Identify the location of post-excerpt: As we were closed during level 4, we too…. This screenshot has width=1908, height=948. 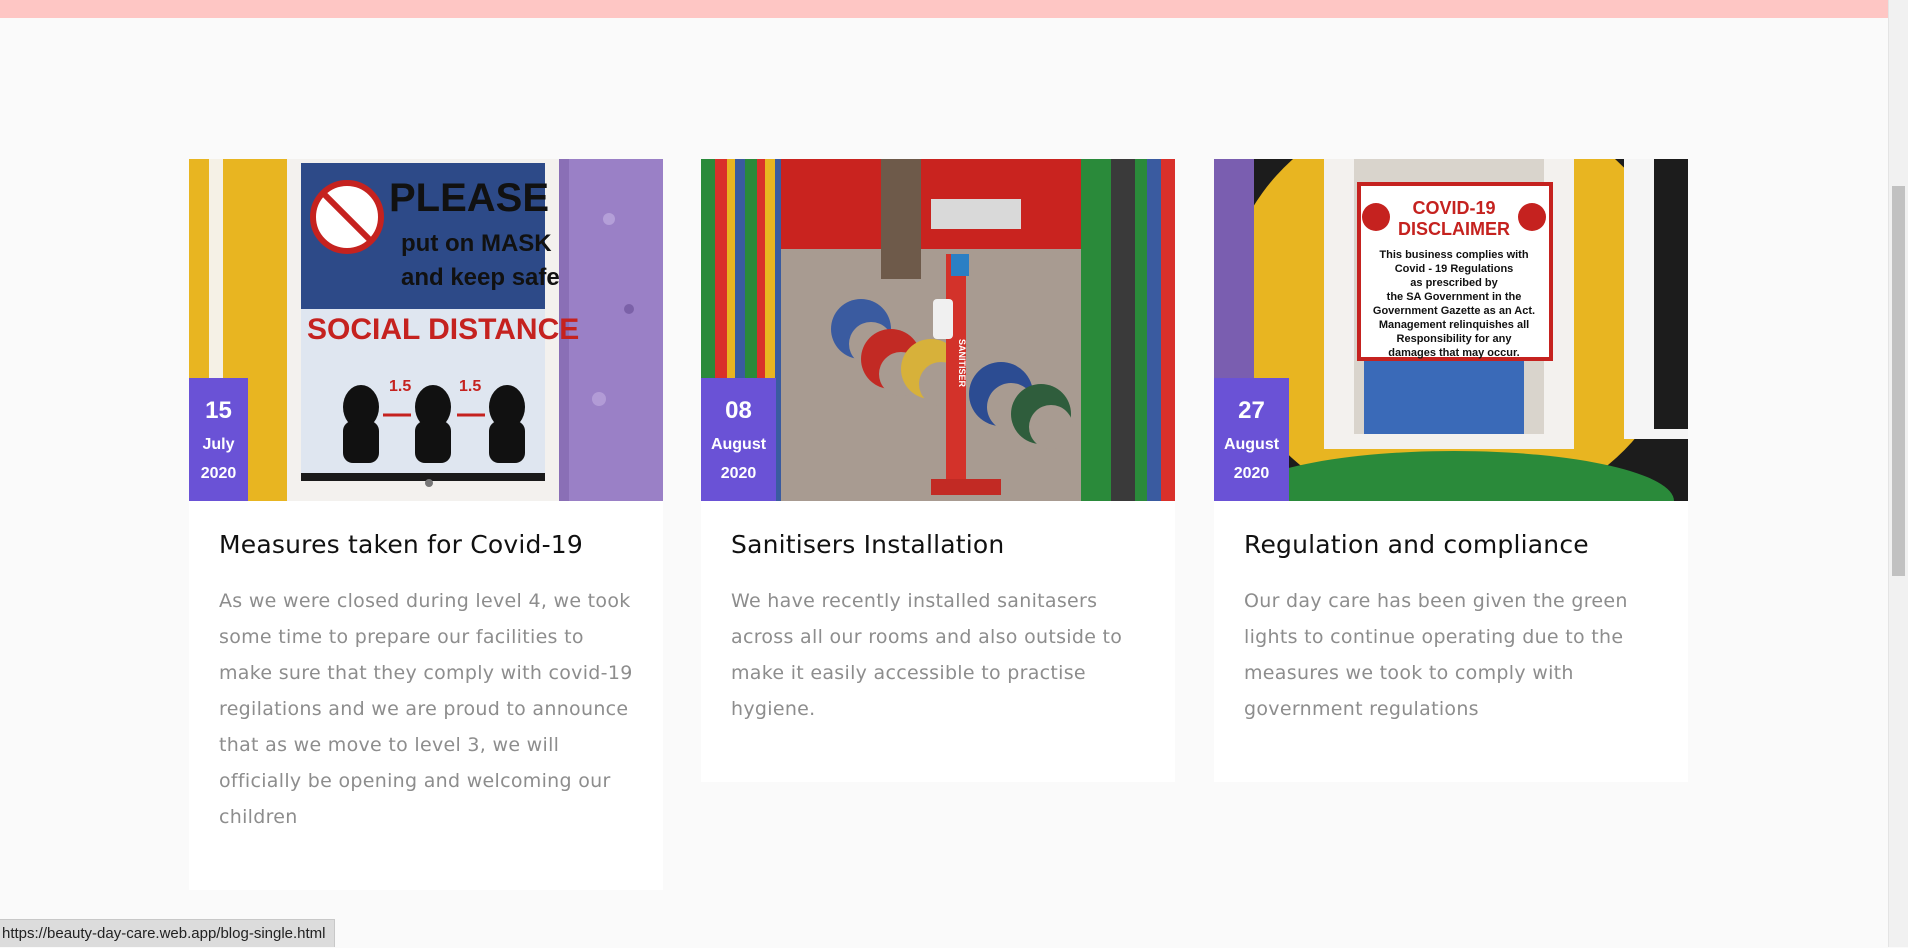
(426, 709).